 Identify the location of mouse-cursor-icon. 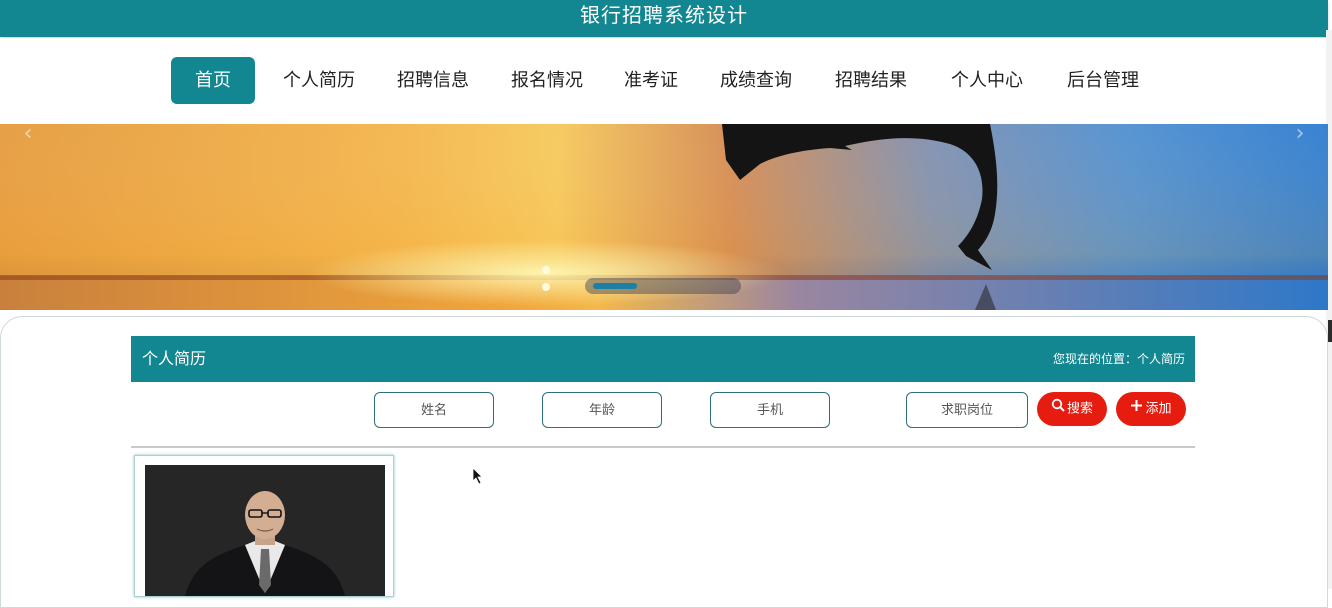
(477, 476).